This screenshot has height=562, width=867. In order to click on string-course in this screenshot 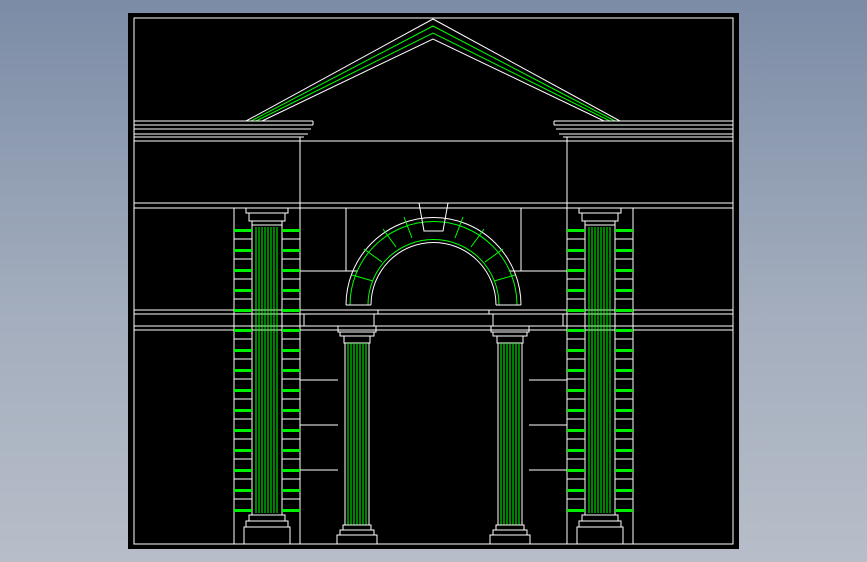, I will do `click(433, 320)`.